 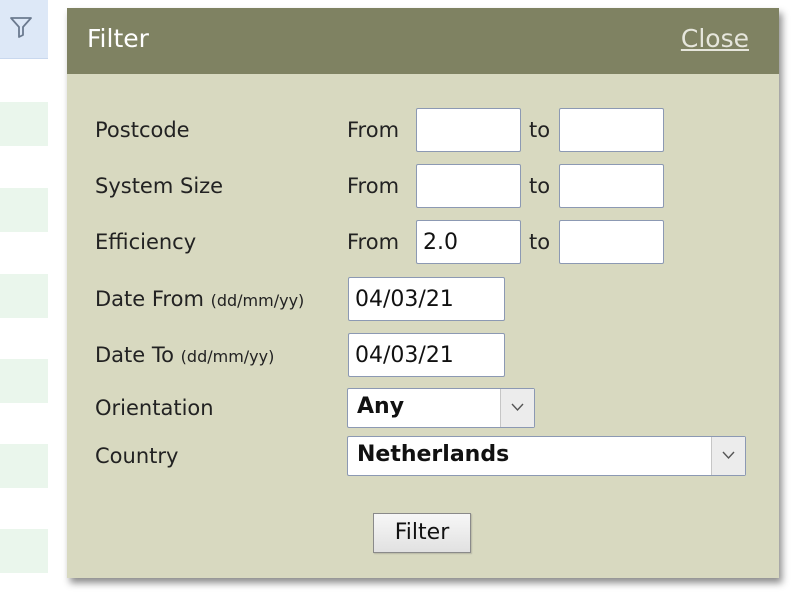 I want to click on country-label: Country, so click(x=137, y=456).